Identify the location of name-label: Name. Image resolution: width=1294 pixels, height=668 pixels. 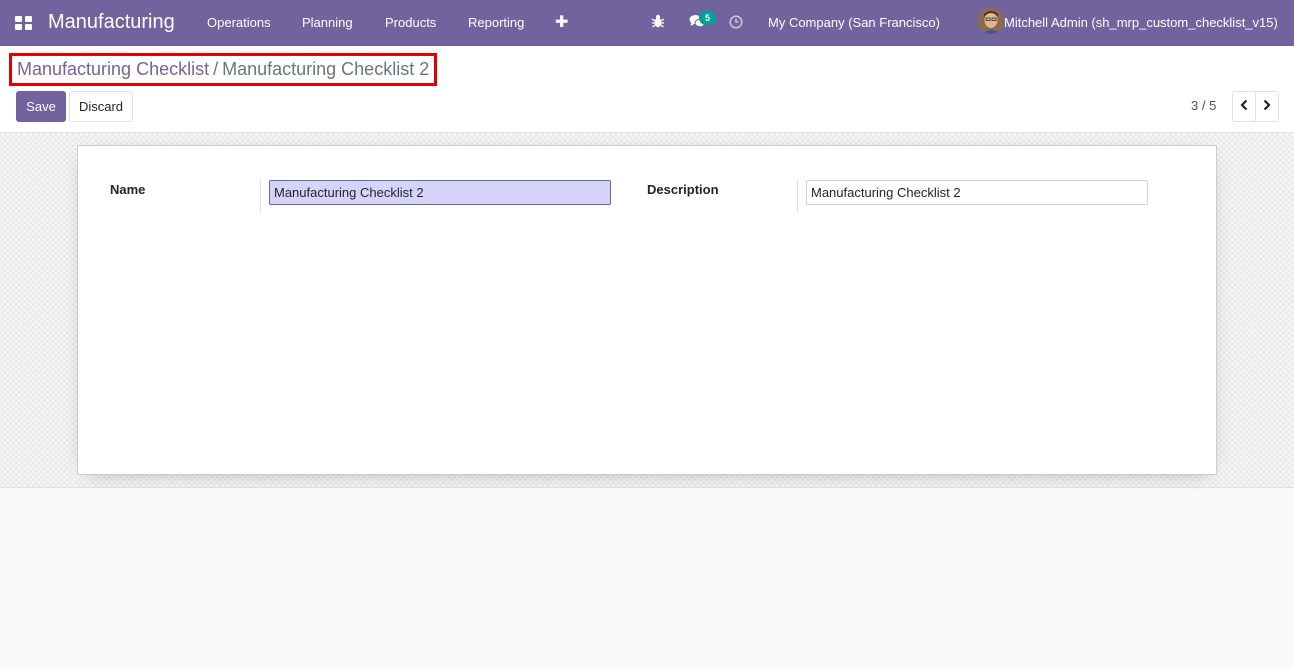
(128, 189).